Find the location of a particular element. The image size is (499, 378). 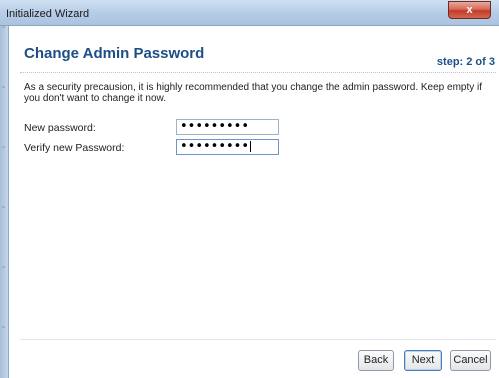

verify-password-field: ••••••••• is located at coordinates (227, 147).